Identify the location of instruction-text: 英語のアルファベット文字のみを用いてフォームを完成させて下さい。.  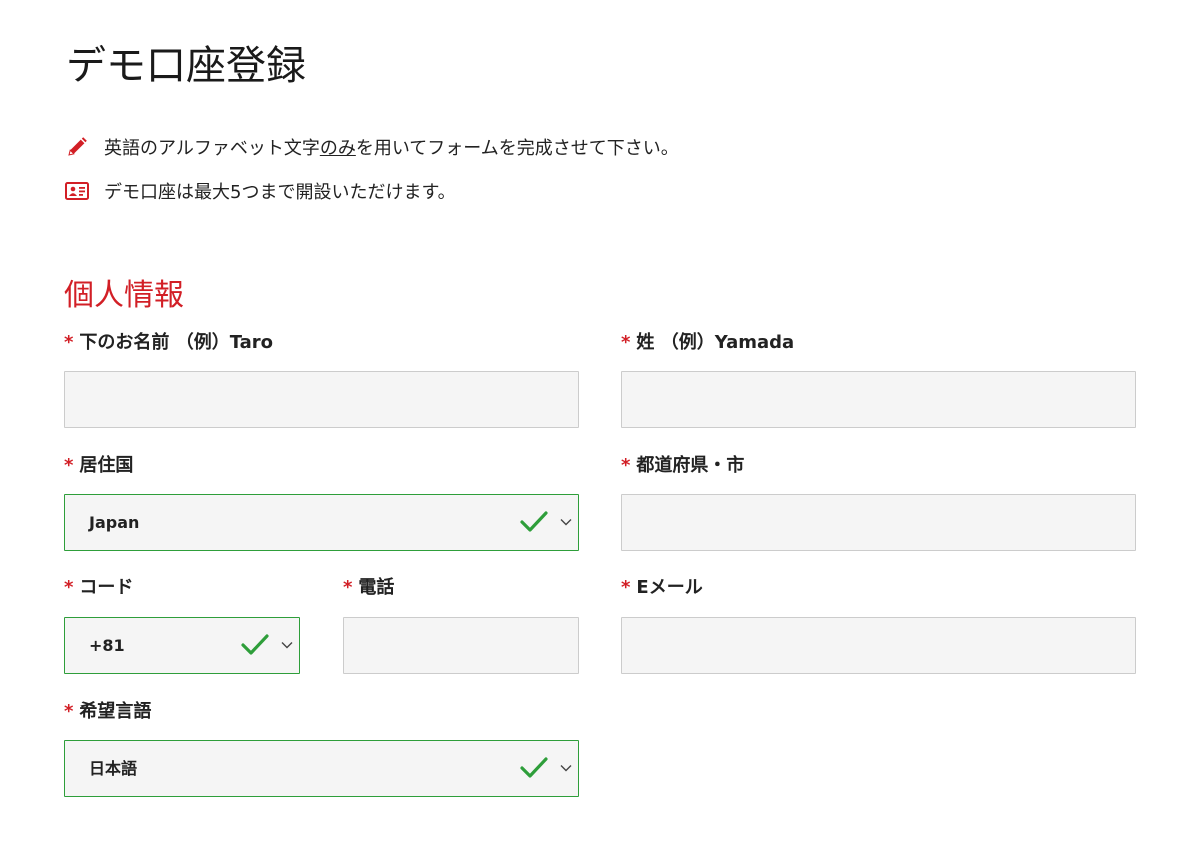
(391, 148).